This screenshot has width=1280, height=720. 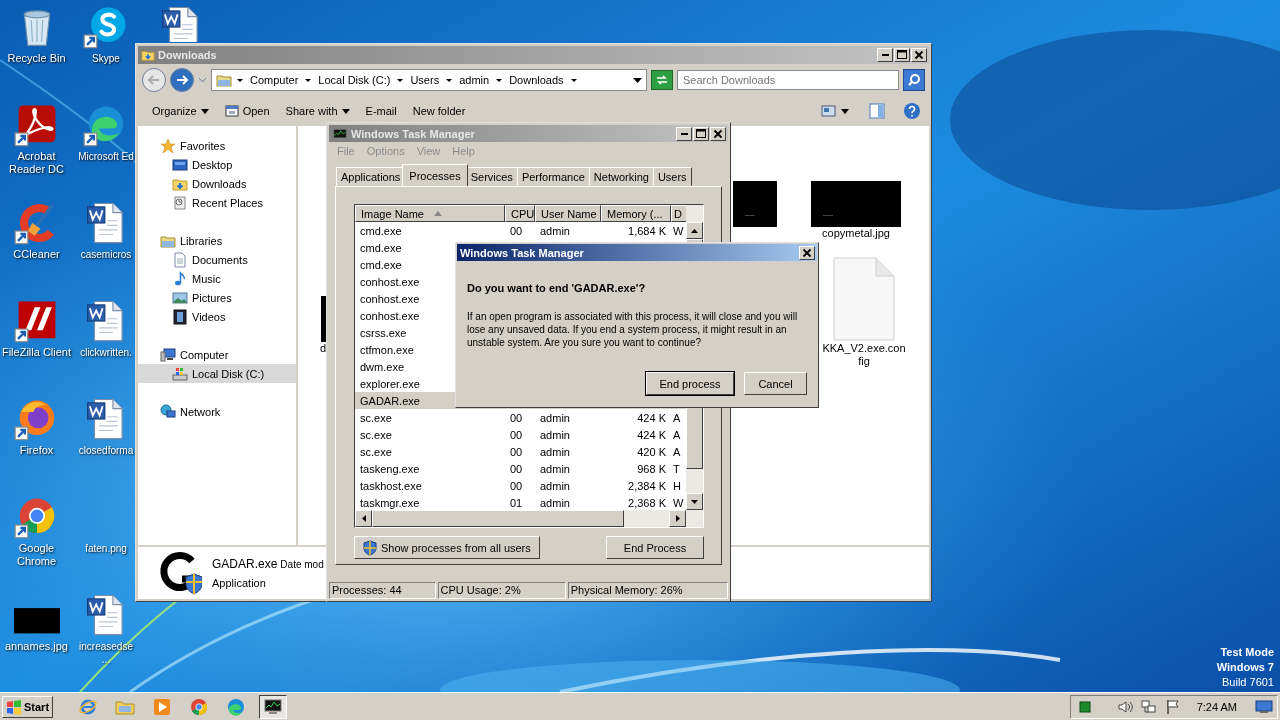 I want to click on show-desktop-icon, so click(x=1264, y=706).